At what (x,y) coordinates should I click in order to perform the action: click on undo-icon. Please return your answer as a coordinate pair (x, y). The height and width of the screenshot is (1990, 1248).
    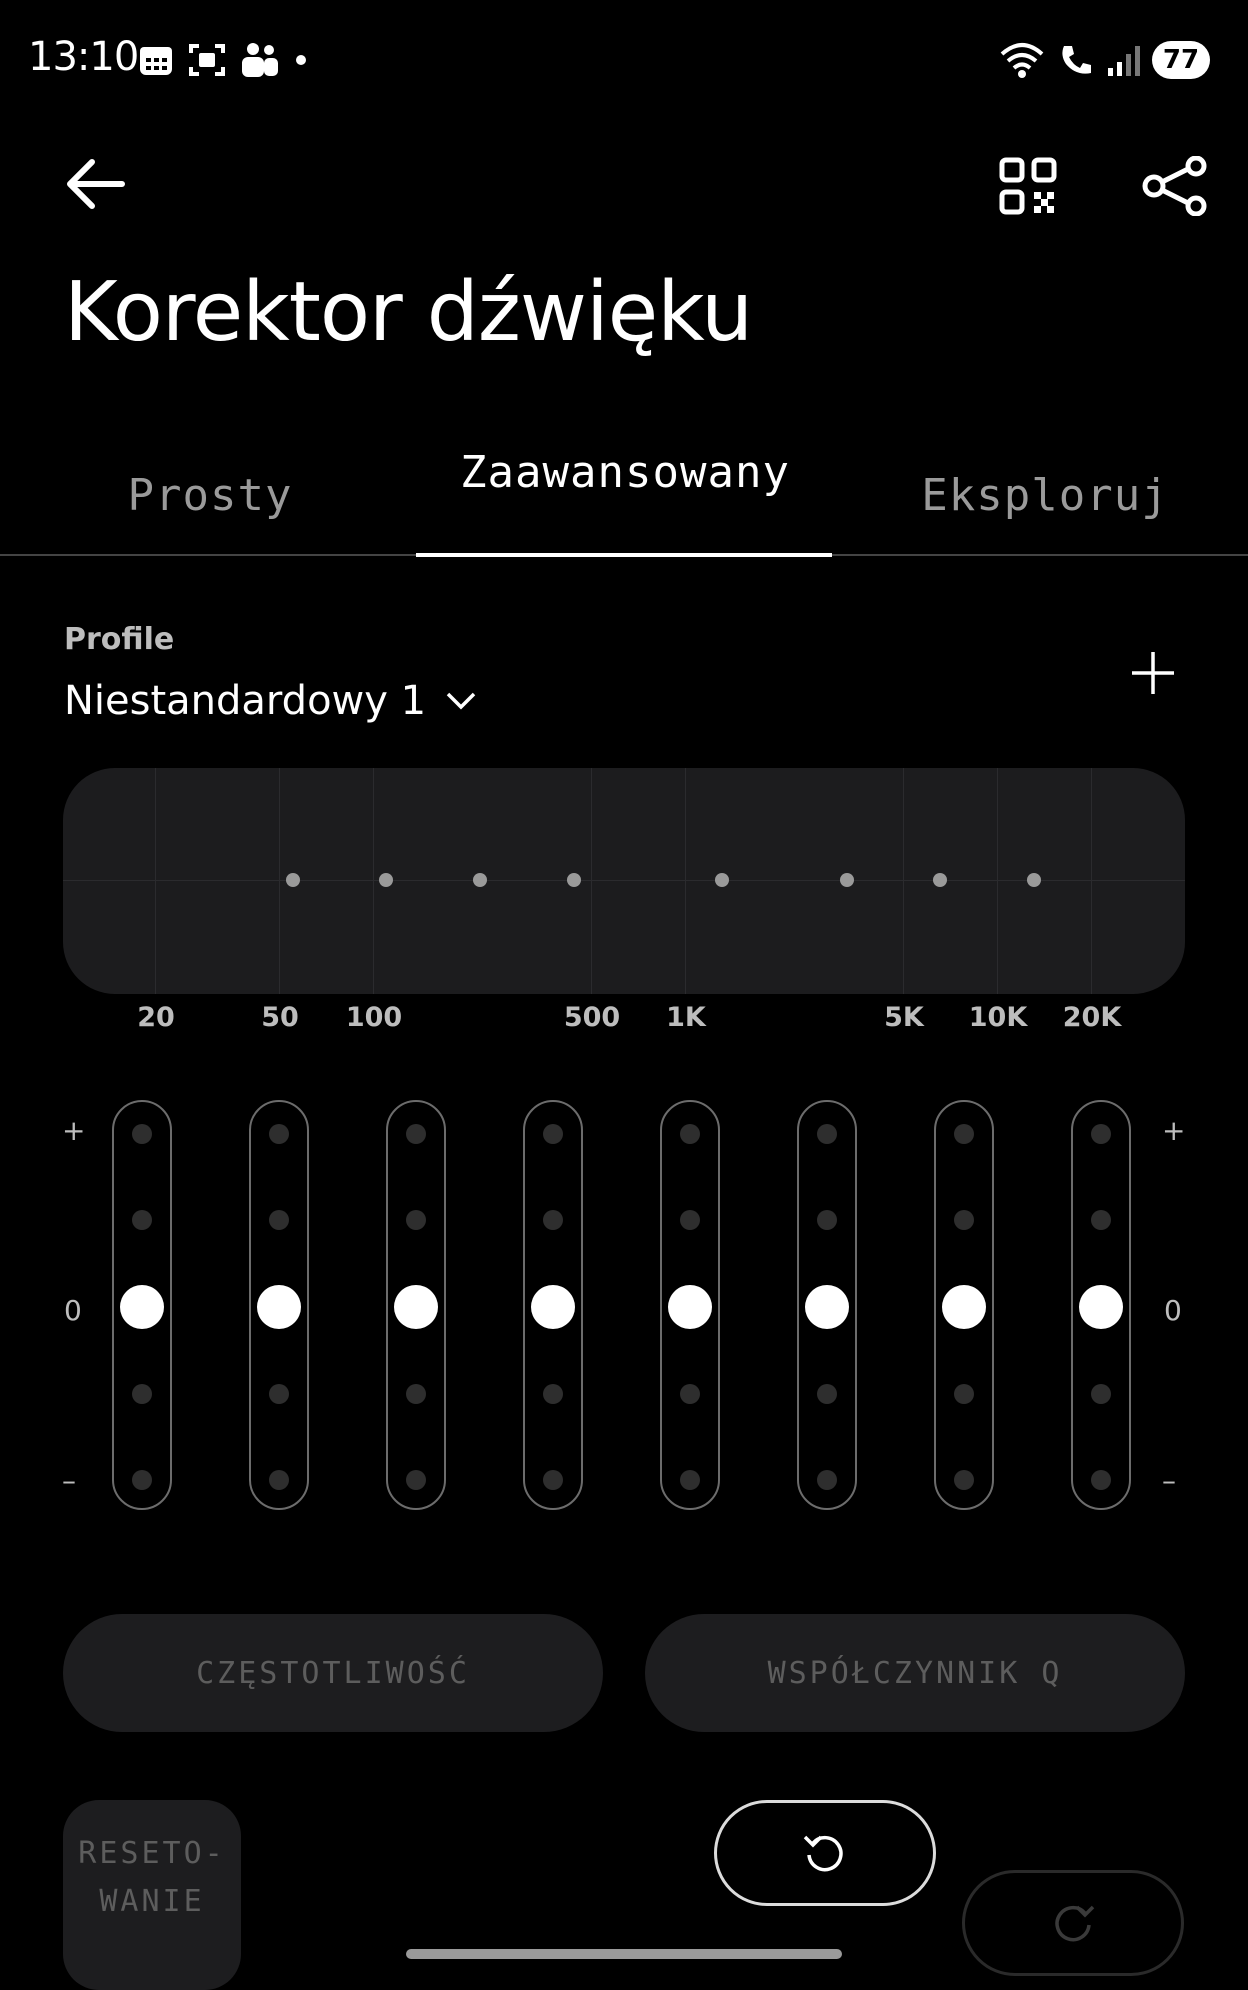
    Looking at the image, I should click on (823, 1853).